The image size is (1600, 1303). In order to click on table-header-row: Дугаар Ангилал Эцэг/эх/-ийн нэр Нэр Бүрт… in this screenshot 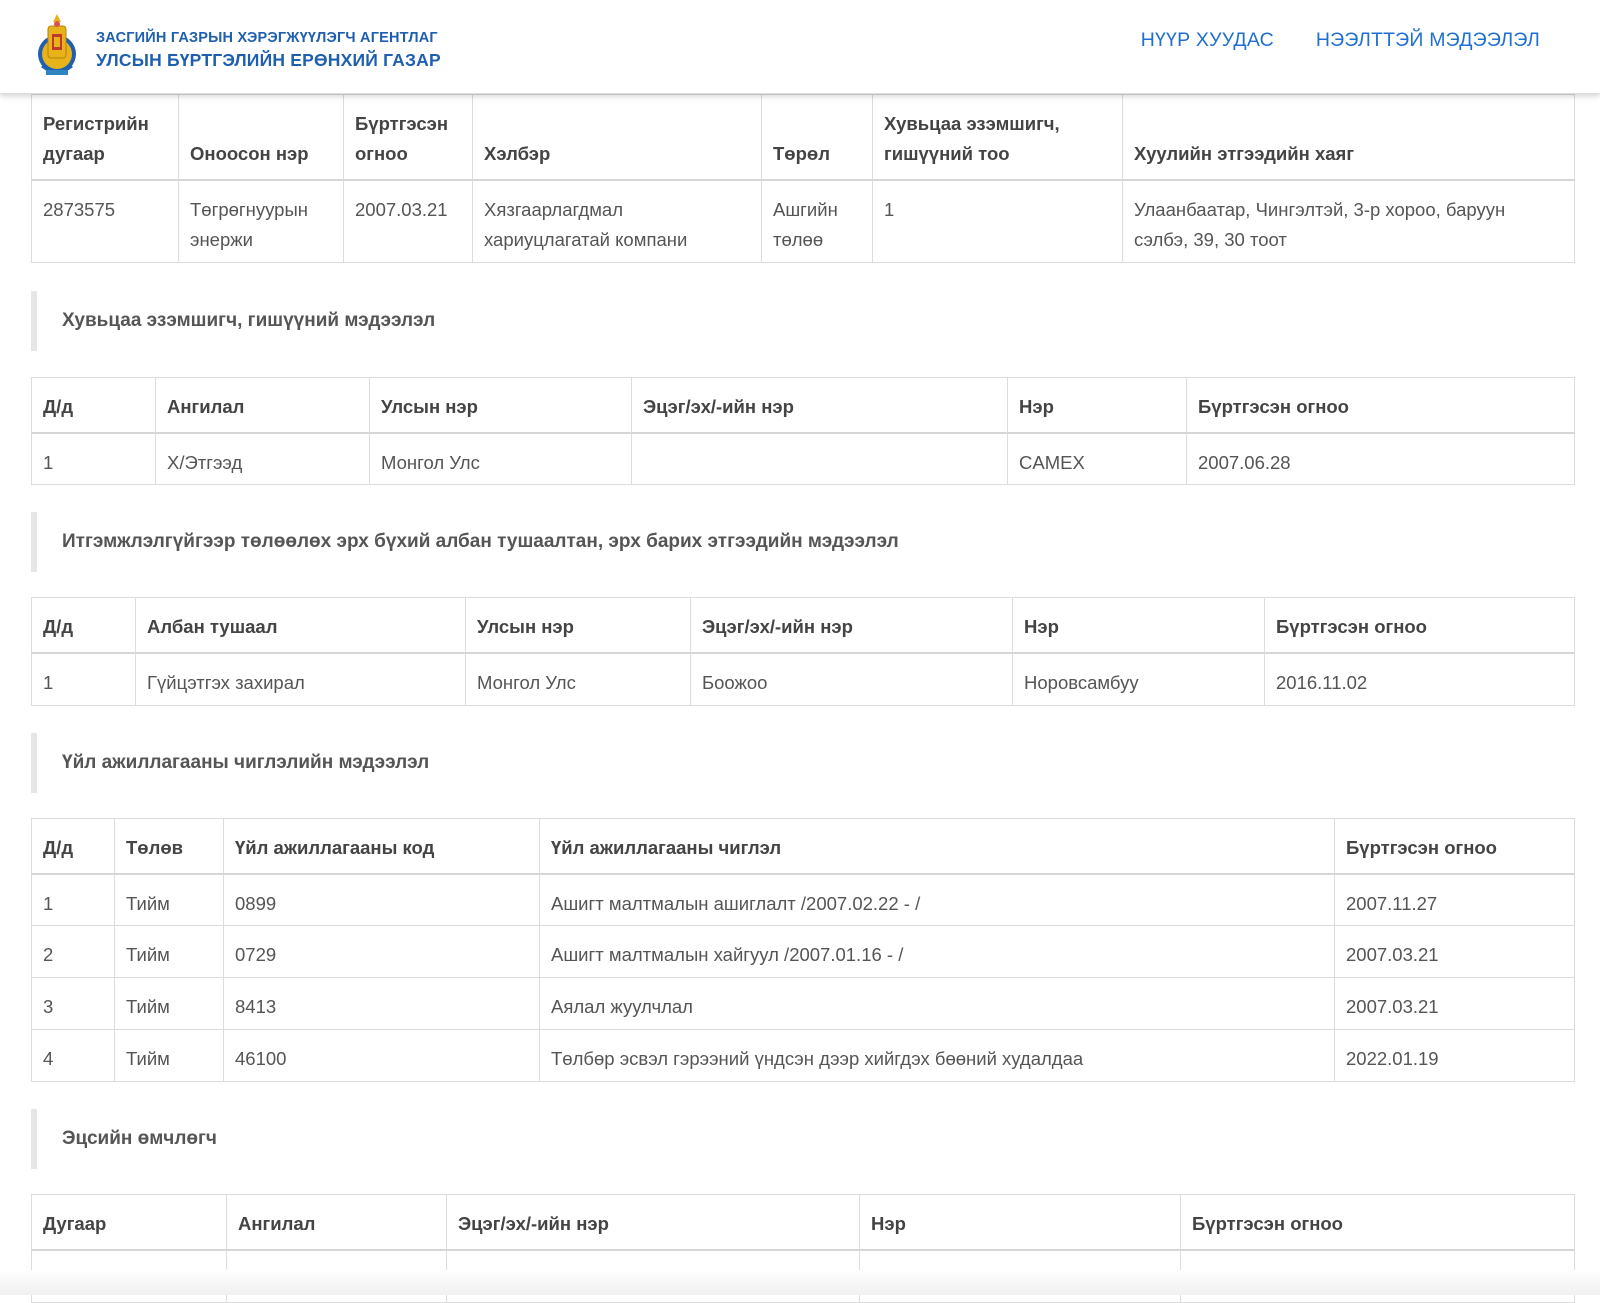, I will do `click(803, 1222)`.